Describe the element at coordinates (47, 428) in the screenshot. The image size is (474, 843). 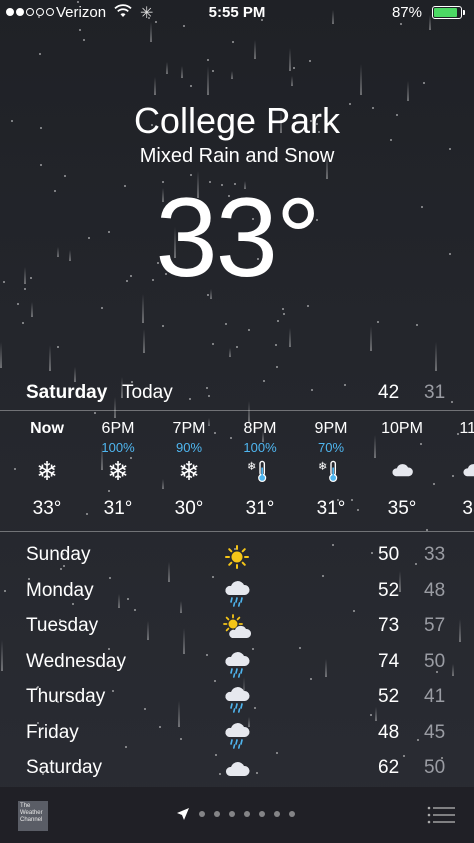
I see `hourly-time: Now` at that location.